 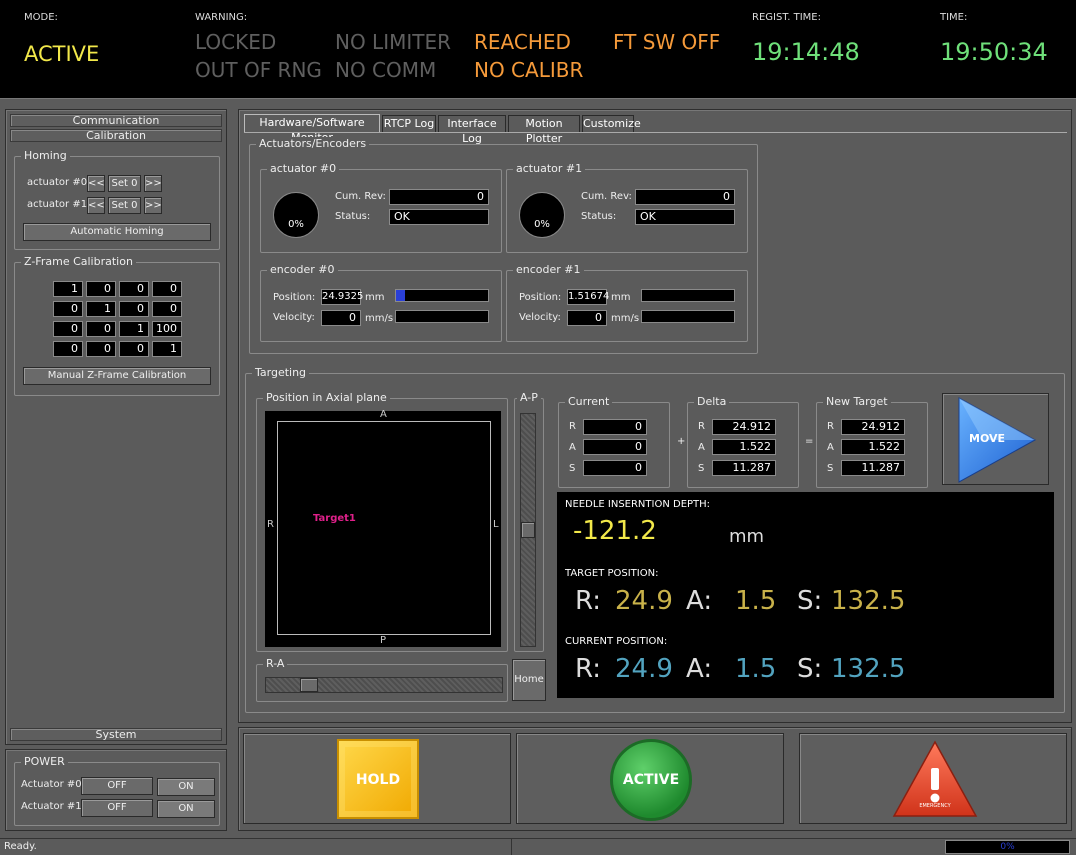 I want to click on actuator1-status-label: Status:, so click(x=599, y=216).